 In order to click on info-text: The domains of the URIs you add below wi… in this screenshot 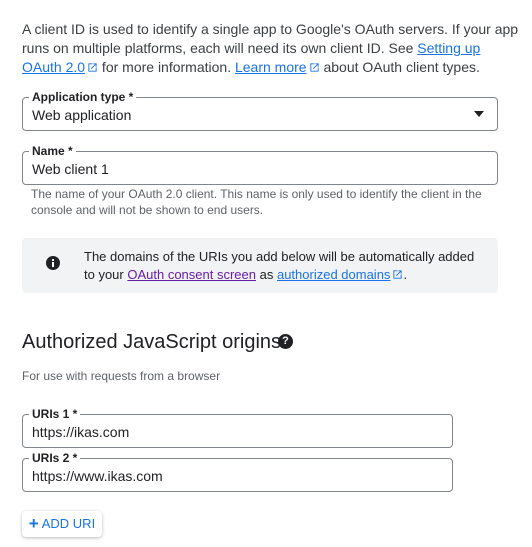, I will do `click(284, 266)`.